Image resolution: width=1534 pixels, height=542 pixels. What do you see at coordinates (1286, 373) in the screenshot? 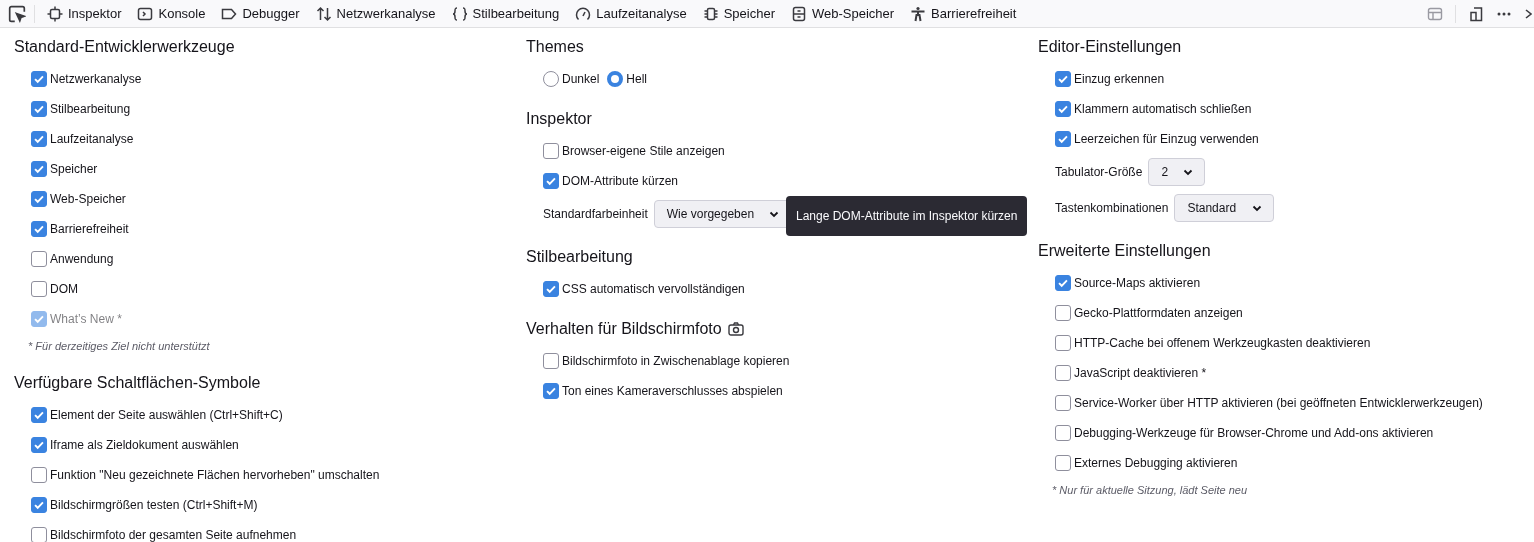
I see `checkbox-row: JavaScript deaktivieren *` at bounding box center [1286, 373].